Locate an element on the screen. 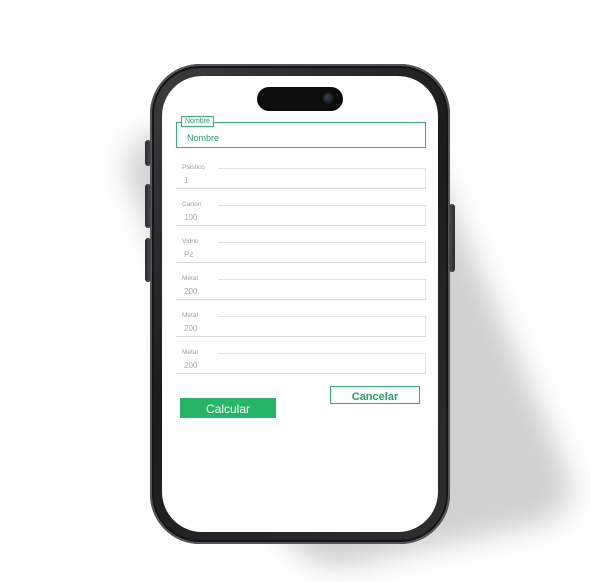  name-field: Nombre Nombre is located at coordinates (301, 132).